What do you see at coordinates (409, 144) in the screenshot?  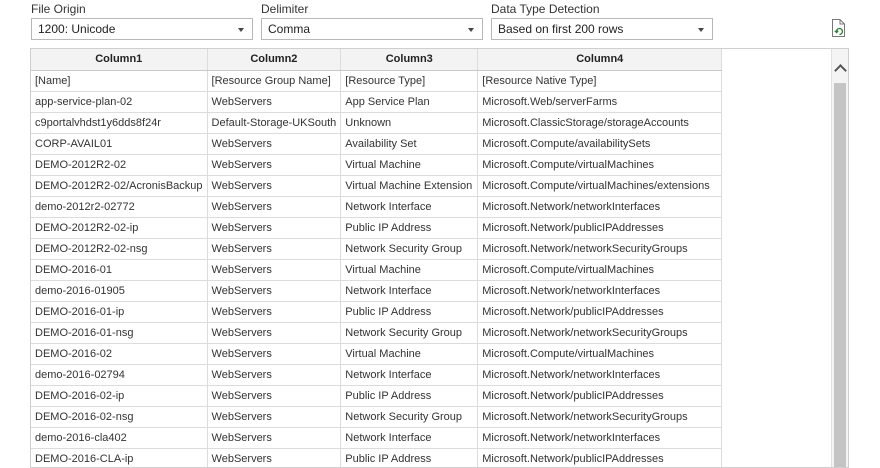 I see `table-cell: Availability Set` at bounding box center [409, 144].